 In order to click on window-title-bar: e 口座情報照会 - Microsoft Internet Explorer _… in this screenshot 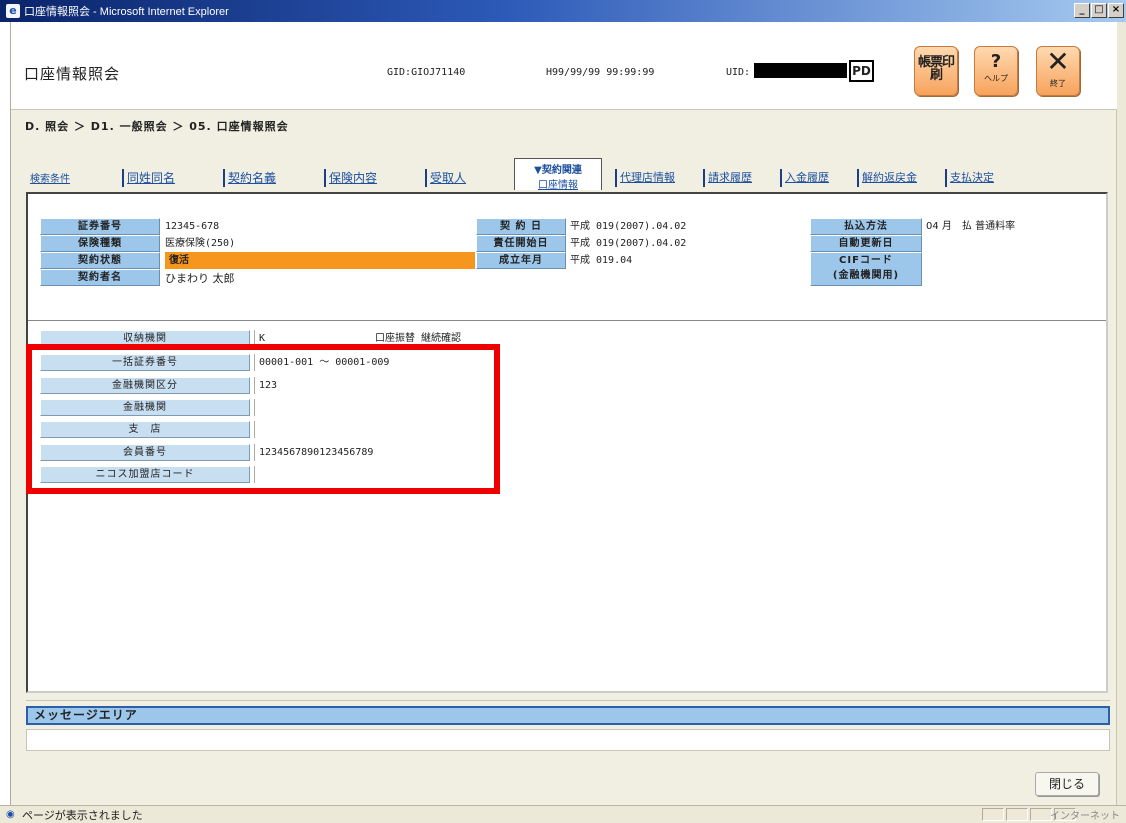, I will do `click(563, 11)`.